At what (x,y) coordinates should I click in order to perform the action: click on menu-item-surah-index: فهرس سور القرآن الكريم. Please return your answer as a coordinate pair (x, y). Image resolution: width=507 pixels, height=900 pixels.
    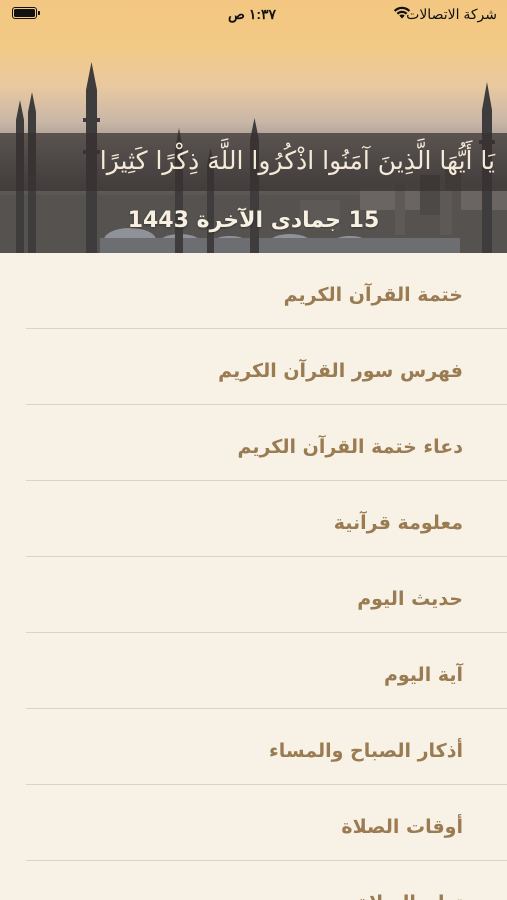
    Looking at the image, I should click on (253, 367).